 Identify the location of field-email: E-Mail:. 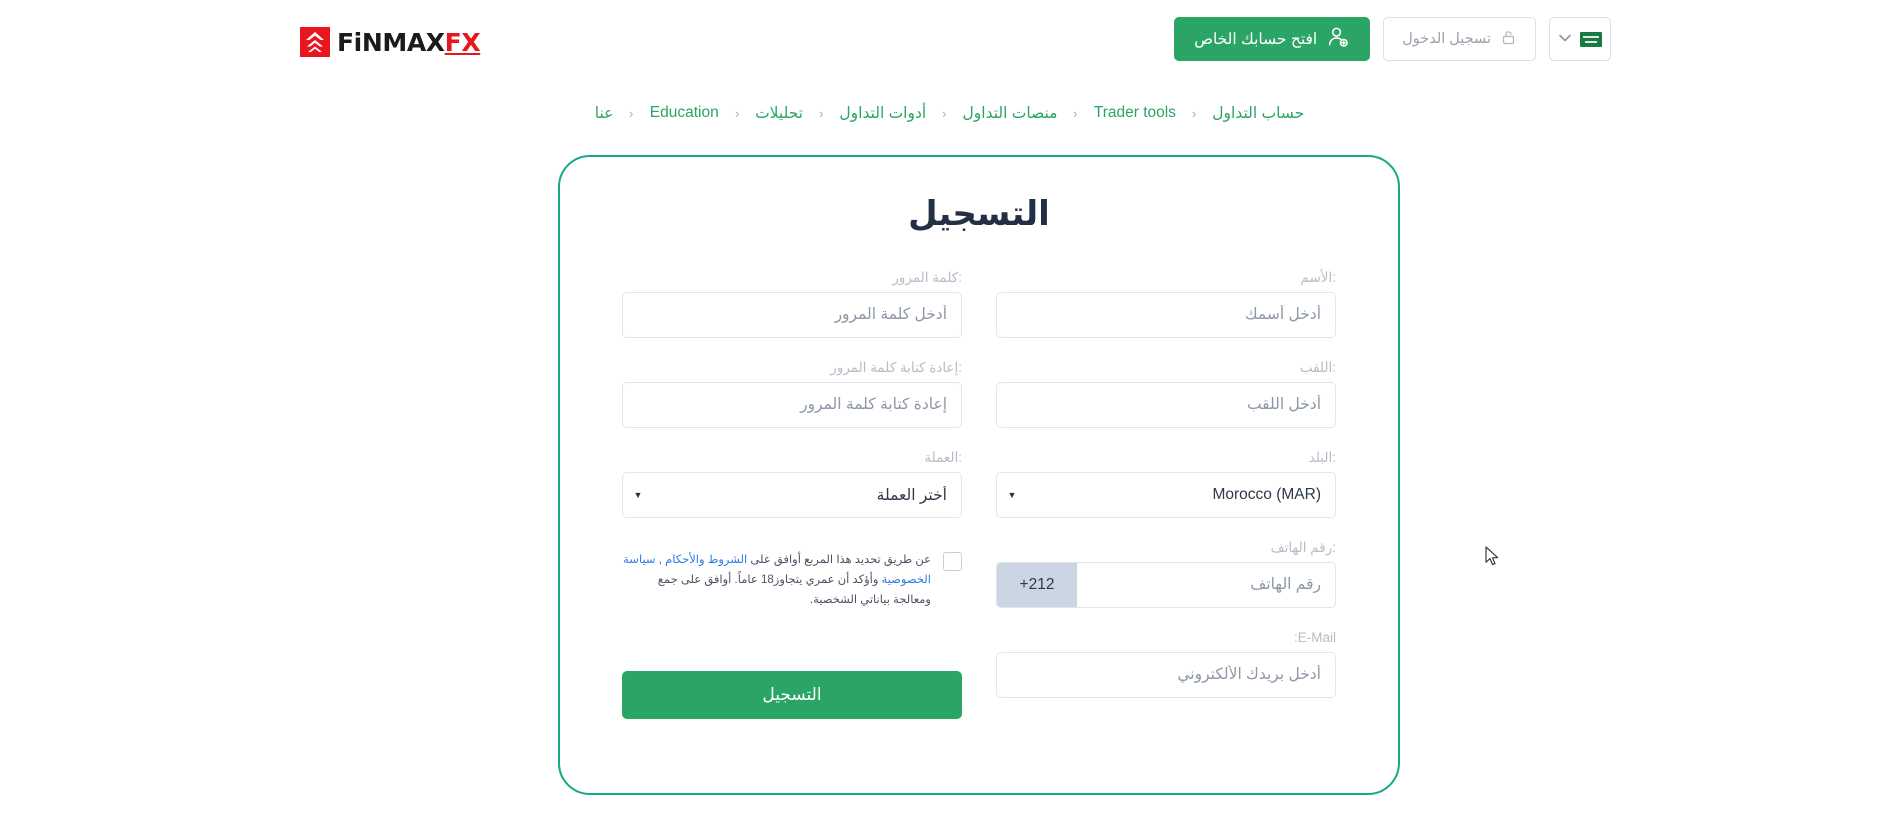
(1166, 663).